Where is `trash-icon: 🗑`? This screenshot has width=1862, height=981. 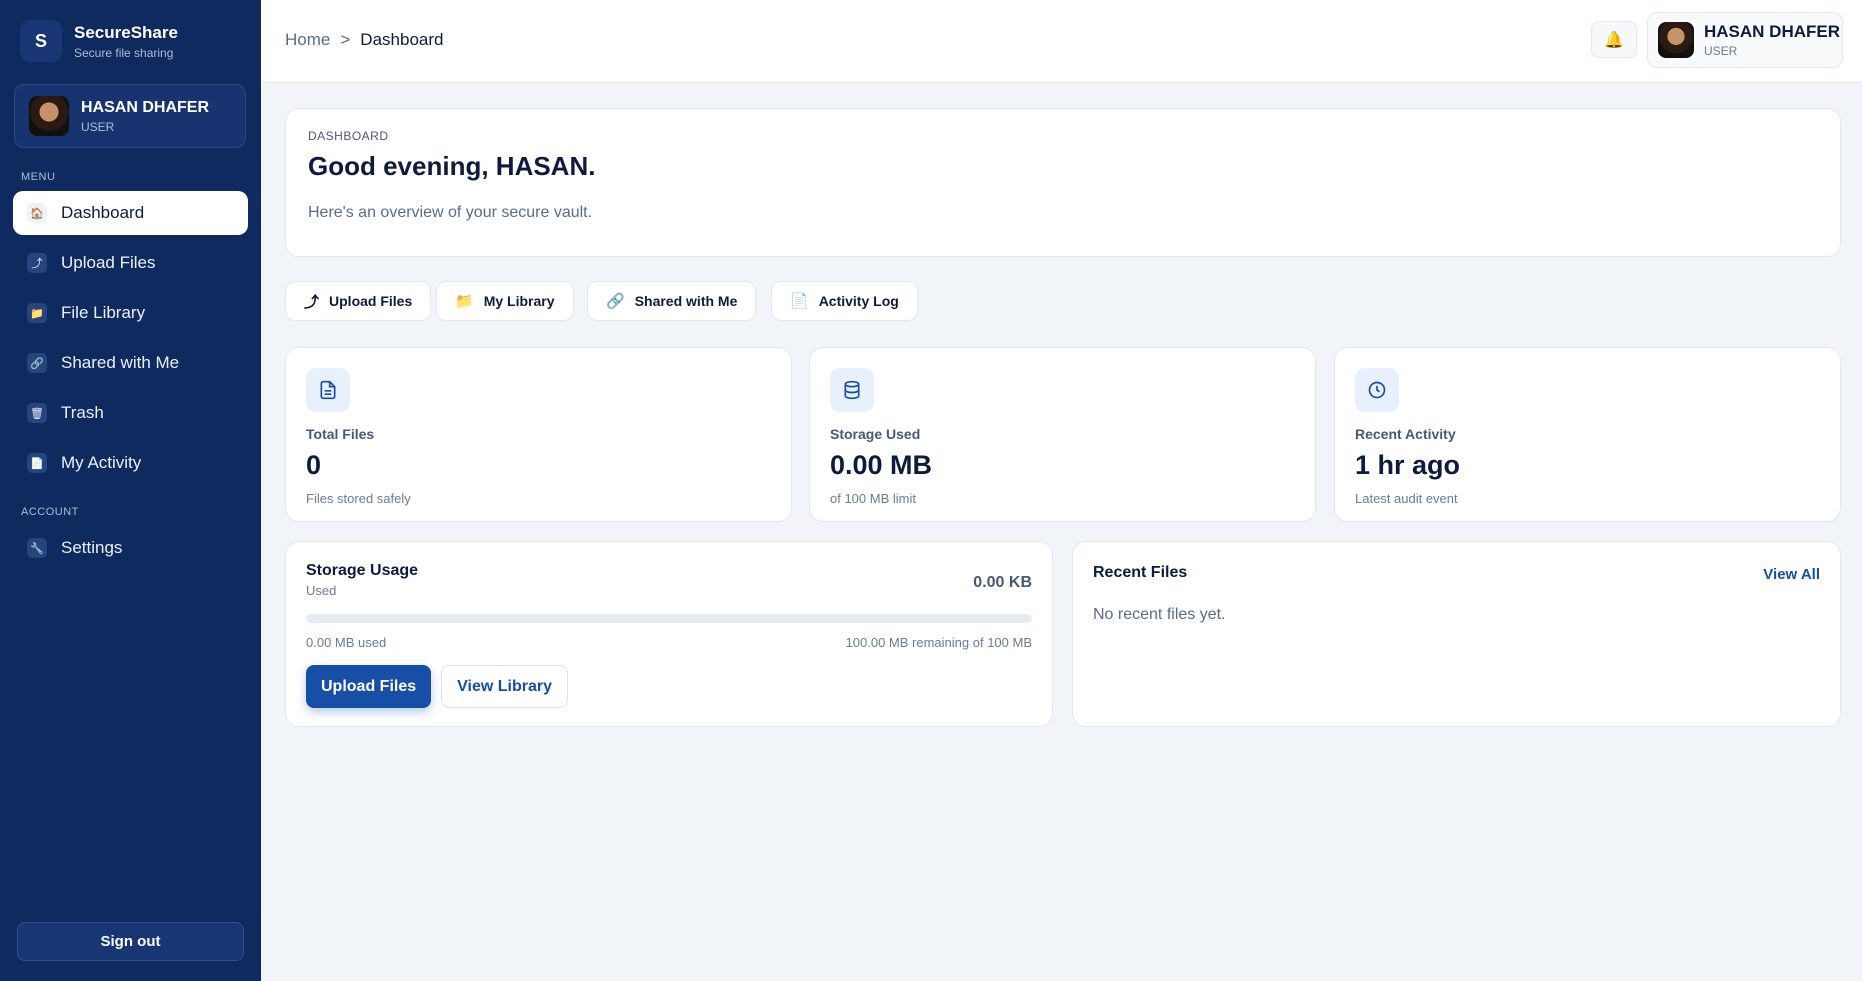 trash-icon: 🗑 is located at coordinates (37, 413).